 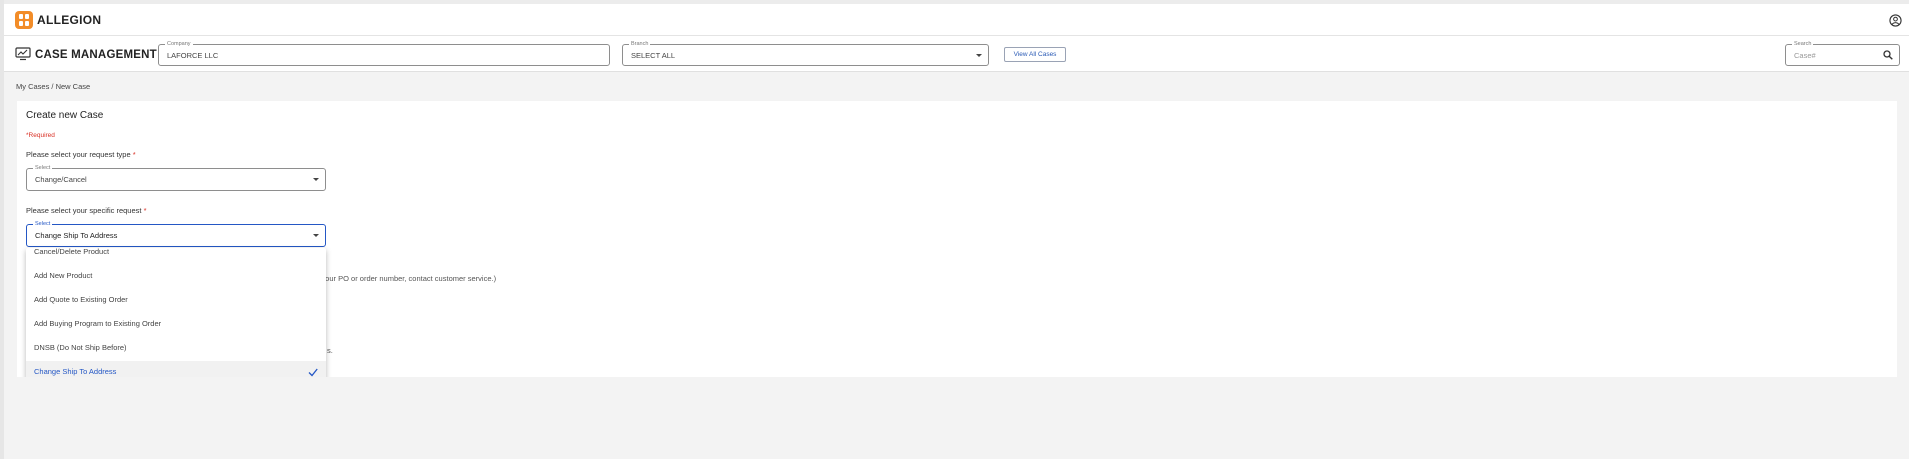 I want to click on brand-name: ALLEGION, so click(x=69, y=20).